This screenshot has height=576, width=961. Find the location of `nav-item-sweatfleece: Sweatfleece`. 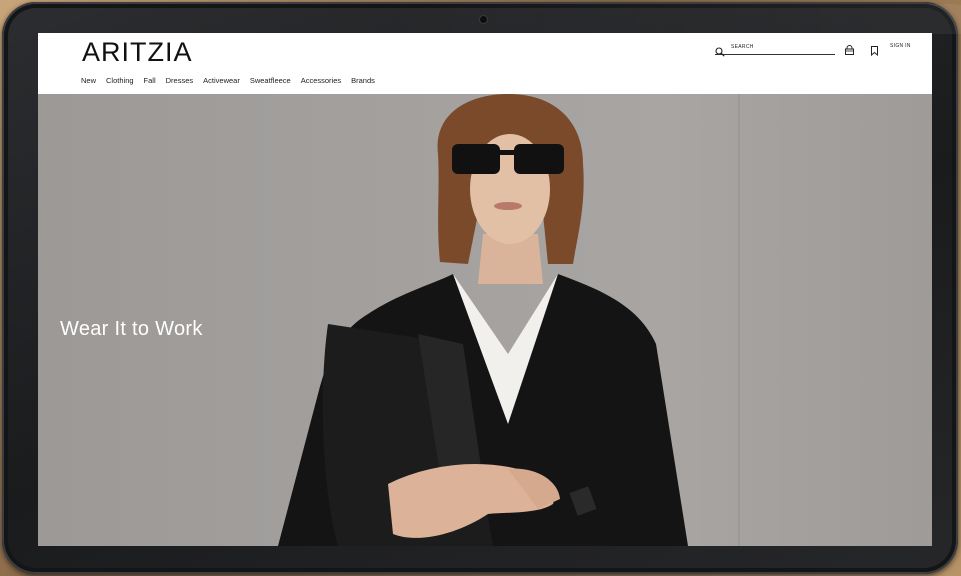

nav-item-sweatfleece: Sweatfleece is located at coordinates (270, 80).